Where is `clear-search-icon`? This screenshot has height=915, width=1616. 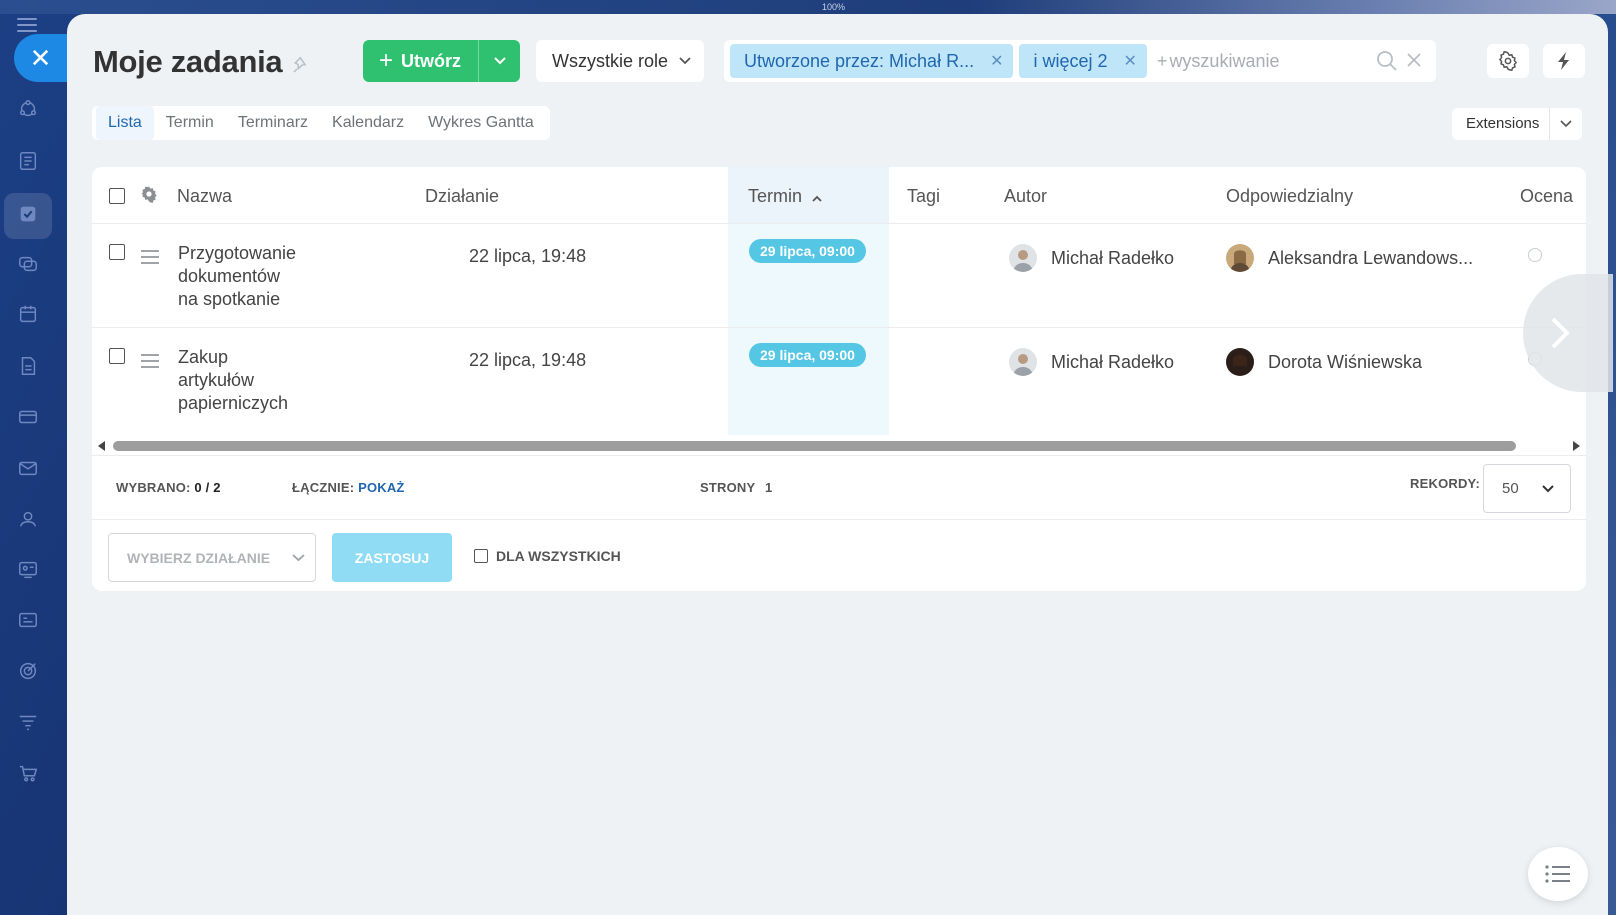
clear-search-icon is located at coordinates (1414, 62).